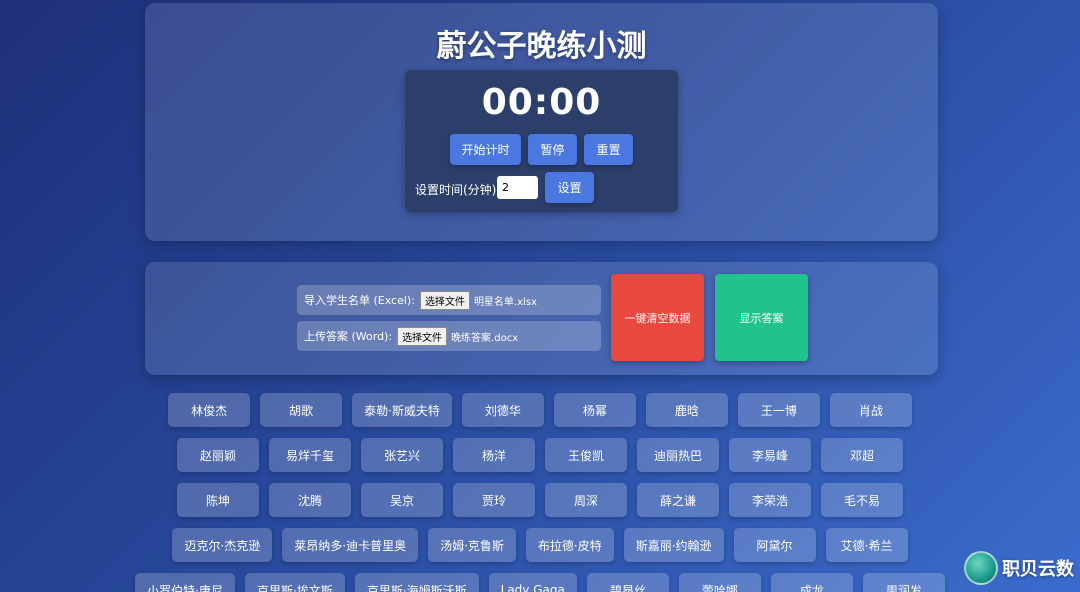 The width and height of the screenshot is (1080, 592). I want to click on student-name-chip: 周深, so click(586, 500).